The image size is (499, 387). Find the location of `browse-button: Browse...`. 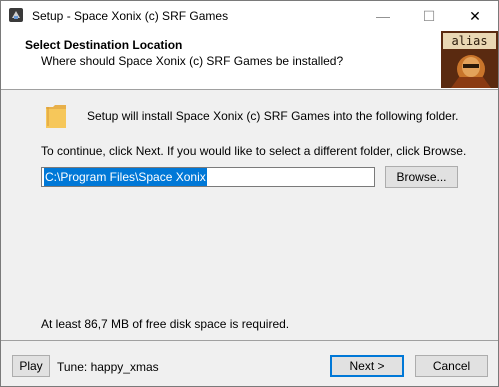

browse-button: Browse... is located at coordinates (421, 177).